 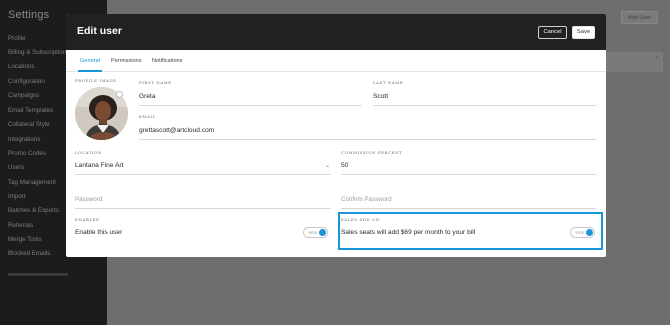 What do you see at coordinates (484, 105) in the screenshot?
I see `last-name-underline` at bounding box center [484, 105].